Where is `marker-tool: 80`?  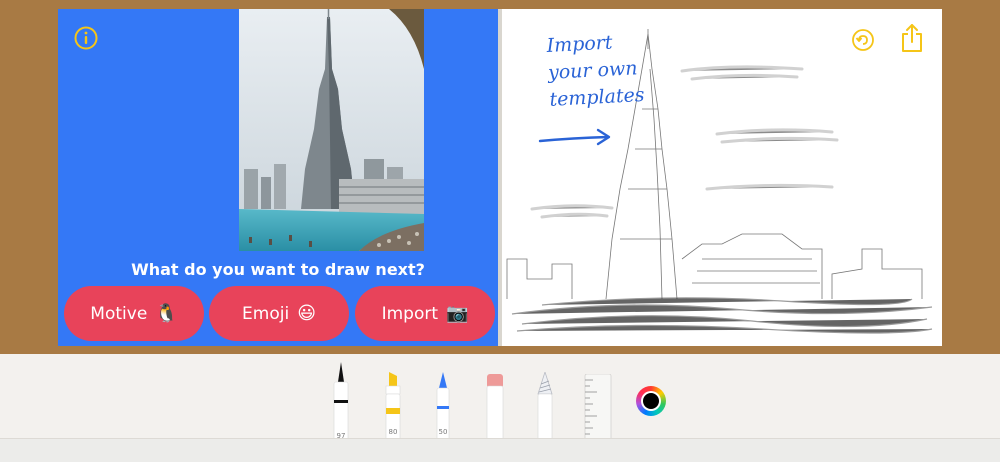
marker-tool: 80 is located at coordinates (393, 406).